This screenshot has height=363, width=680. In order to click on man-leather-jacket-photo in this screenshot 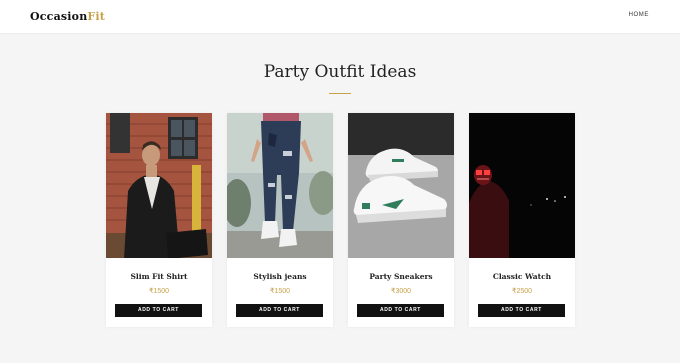, I will do `click(159, 185)`.